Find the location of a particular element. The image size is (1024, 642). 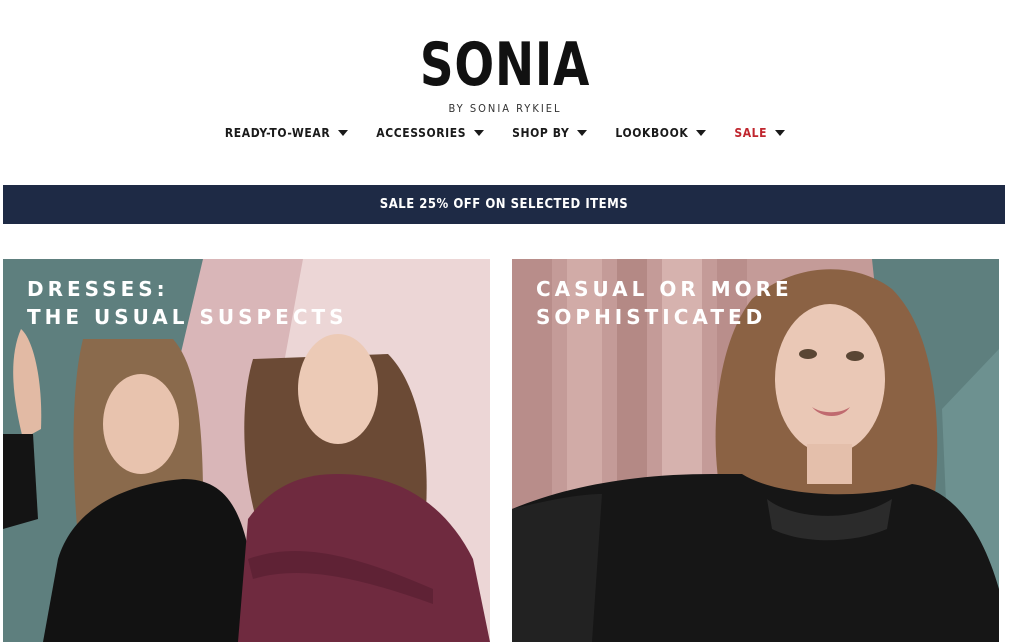

promo-banner: SALE 25% OFF ON SELECTED ITEMS is located at coordinates (504, 204).